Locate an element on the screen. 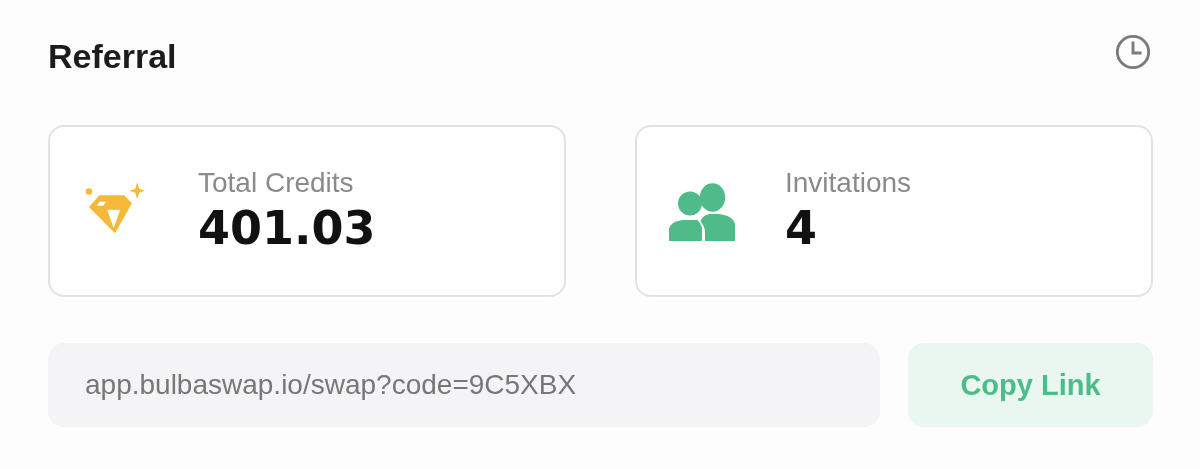 The height and width of the screenshot is (469, 1200). stat-label: Total Credits is located at coordinates (276, 183).